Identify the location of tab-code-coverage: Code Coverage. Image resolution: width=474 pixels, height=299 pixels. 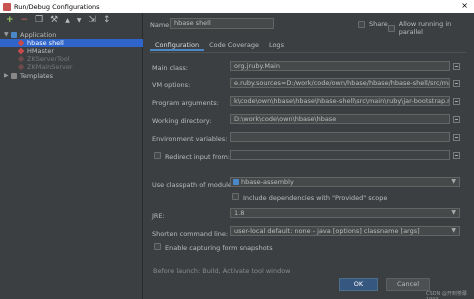
(234, 45).